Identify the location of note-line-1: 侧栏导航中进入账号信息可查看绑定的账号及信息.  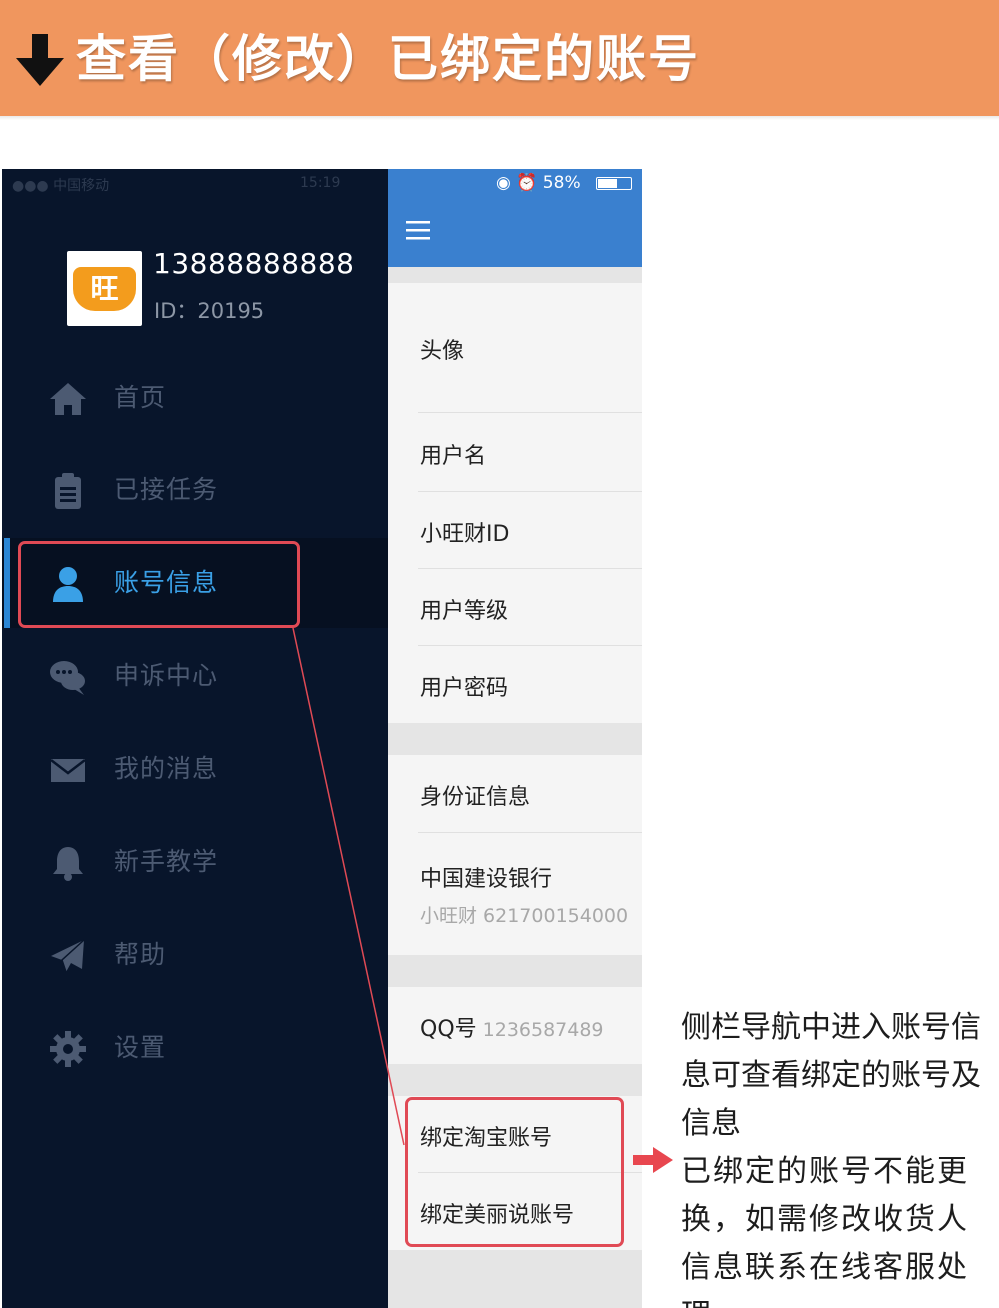
(831, 1075).